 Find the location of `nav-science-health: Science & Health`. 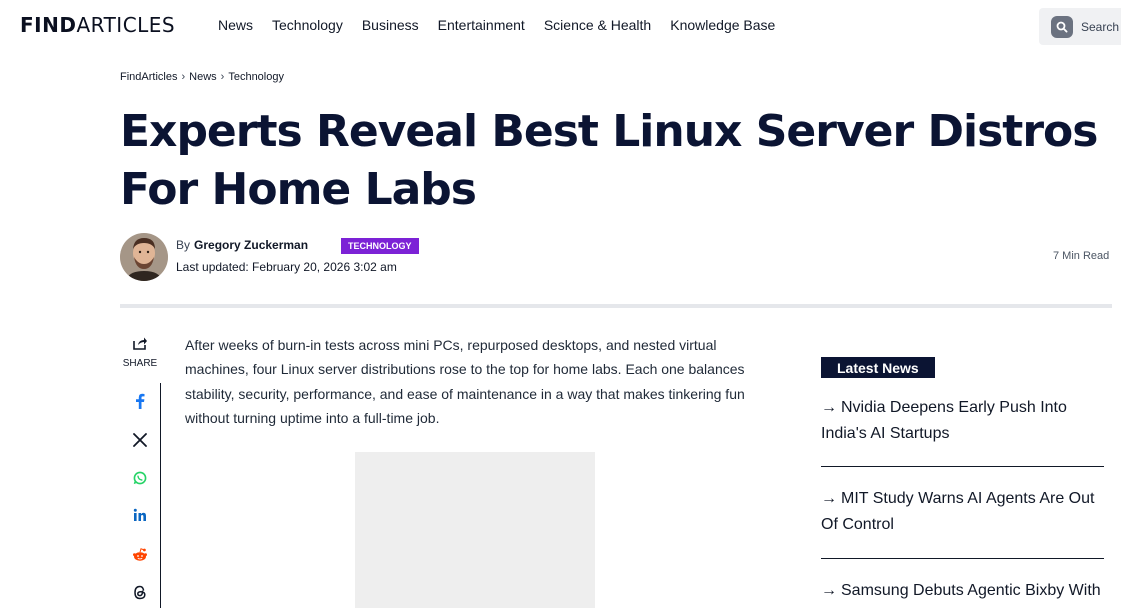

nav-science-health: Science & Health is located at coordinates (597, 25).